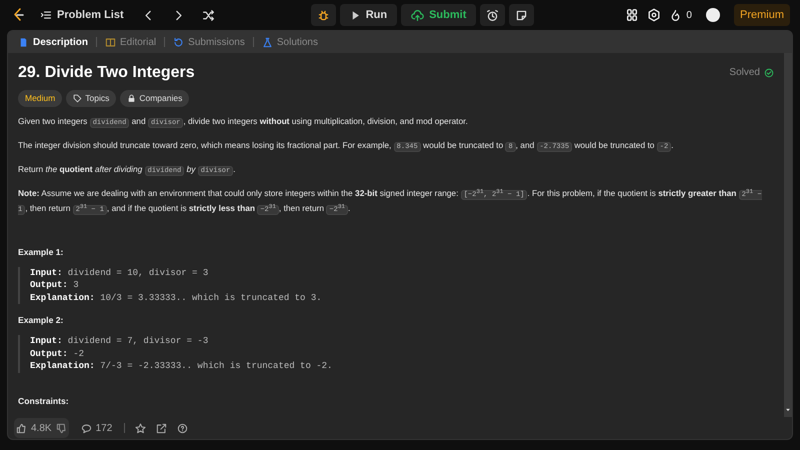 This screenshot has height=450, width=800. What do you see at coordinates (178, 42) in the screenshot?
I see `history-icon` at bounding box center [178, 42].